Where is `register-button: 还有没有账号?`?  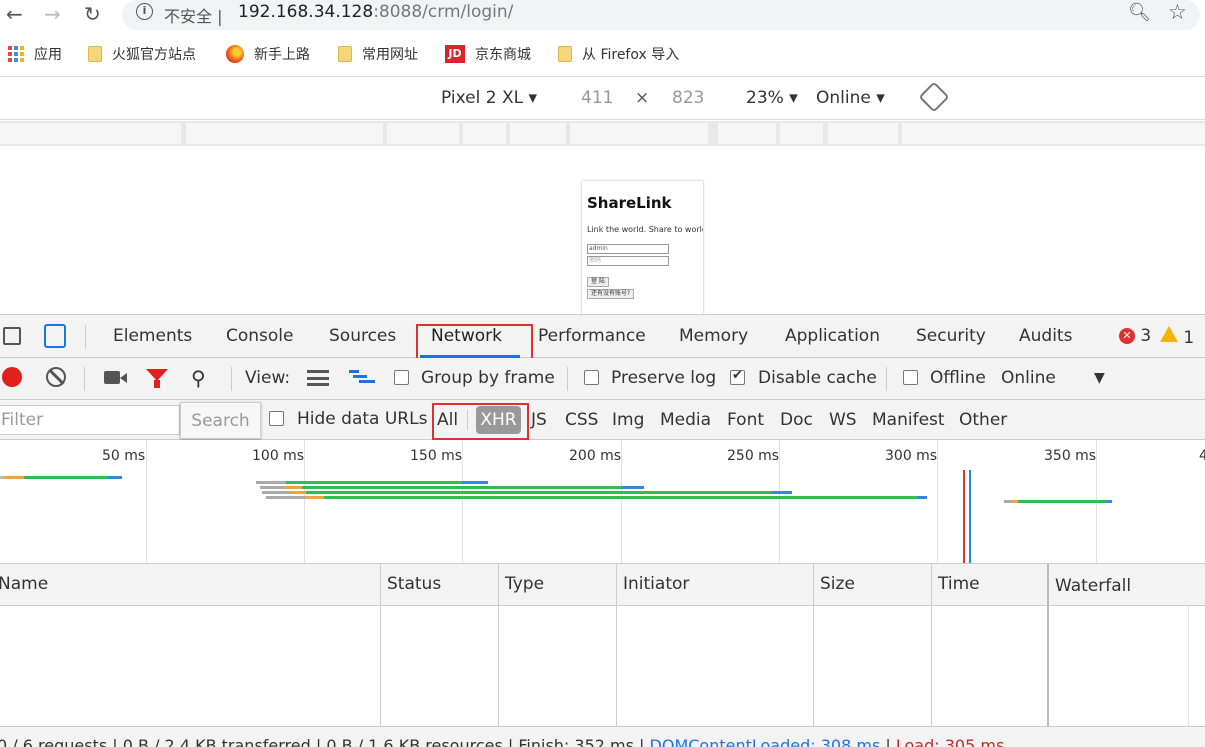 register-button: 还有没有账号? is located at coordinates (611, 294).